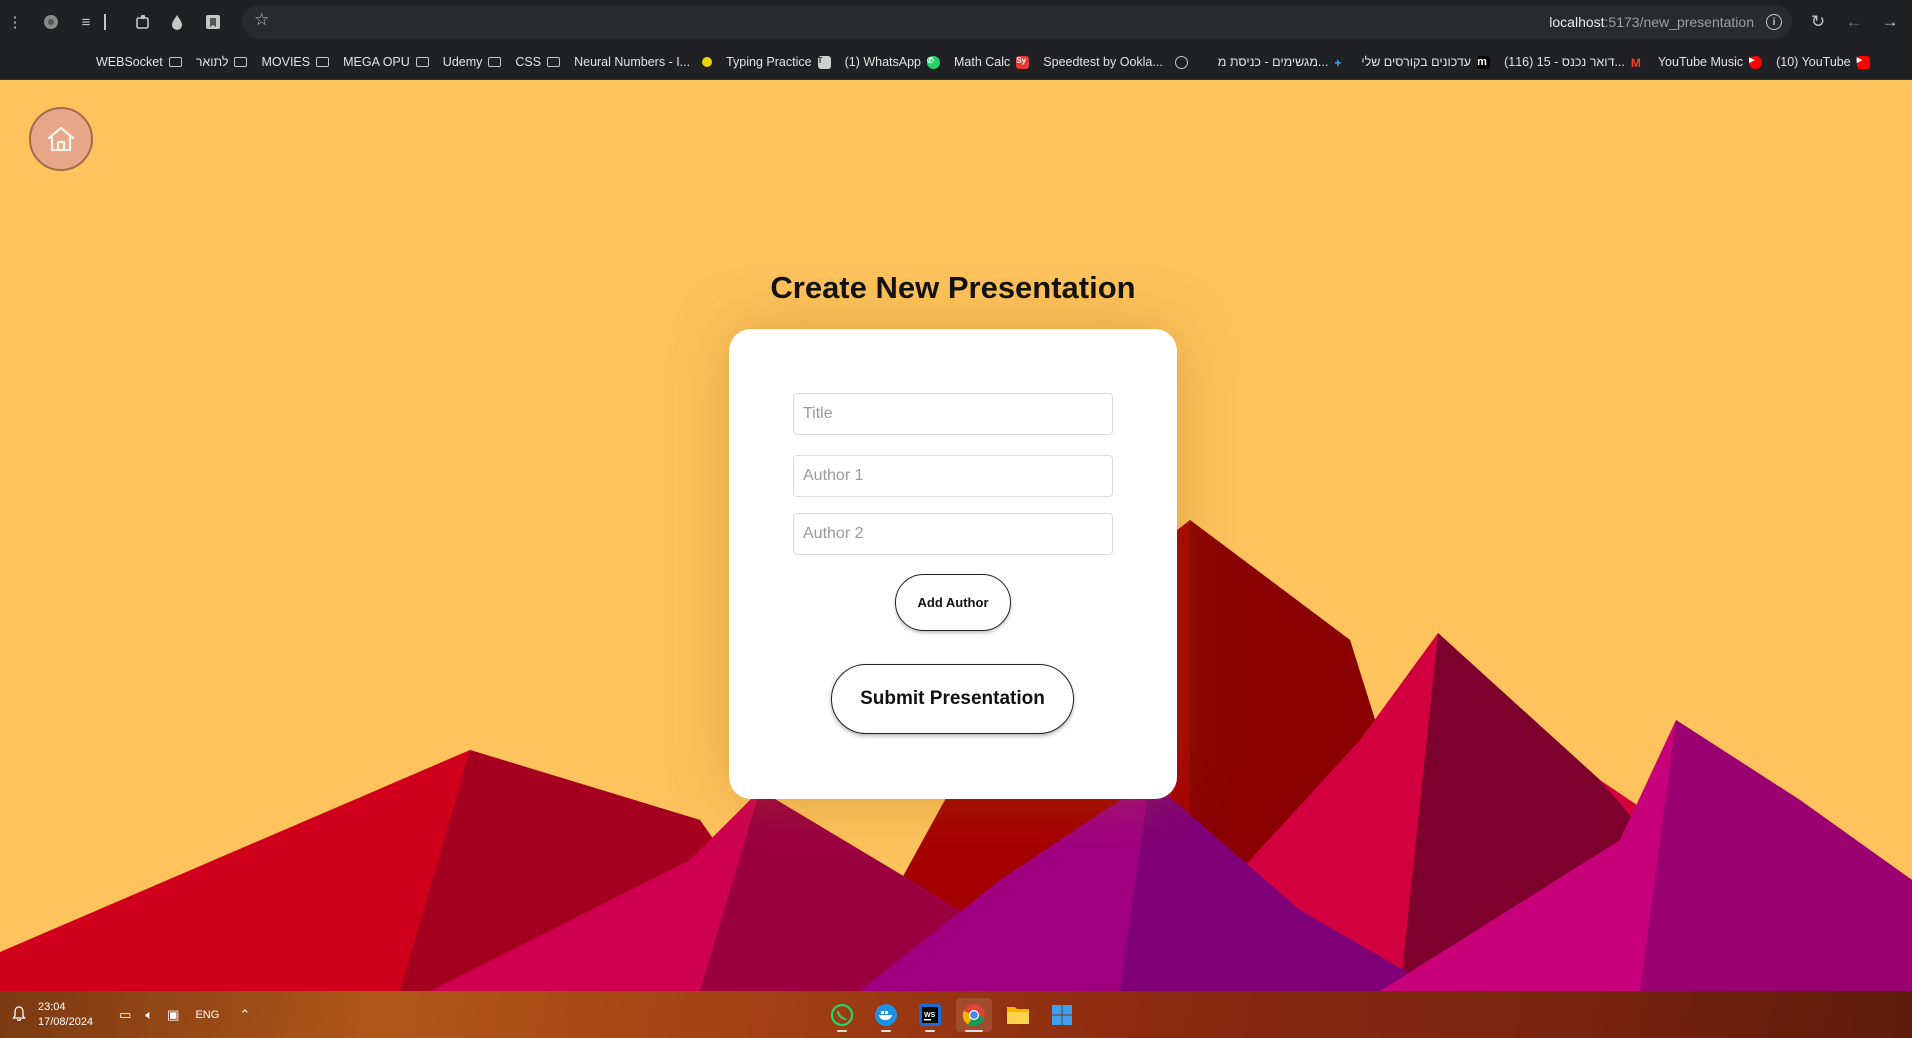 The height and width of the screenshot is (1038, 1912). Describe the element at coordinates (1854, 22) in the screenshot. I see `back-arrow-icon: ←` at that location.